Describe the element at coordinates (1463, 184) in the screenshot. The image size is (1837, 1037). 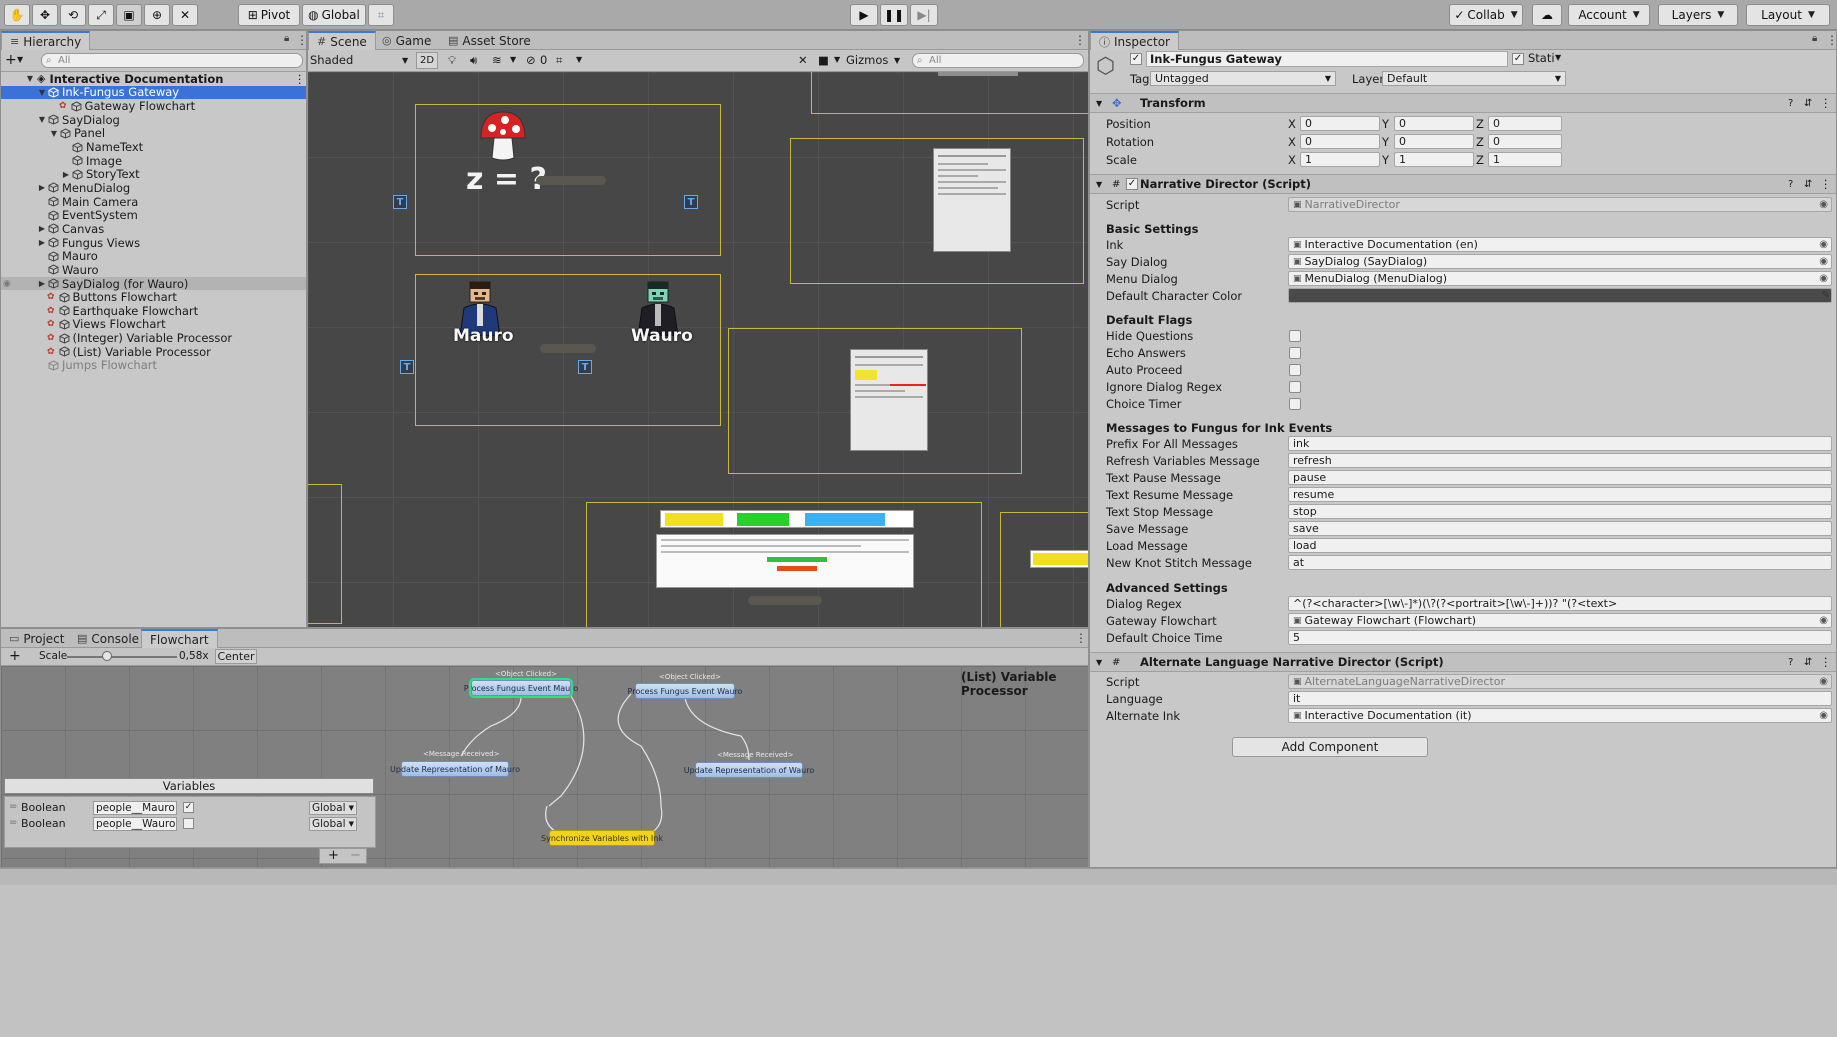
I see `narrative-director-header: ▼ # ✓ Narrative Director (Script) ? ⇵ ⋮` at that location.